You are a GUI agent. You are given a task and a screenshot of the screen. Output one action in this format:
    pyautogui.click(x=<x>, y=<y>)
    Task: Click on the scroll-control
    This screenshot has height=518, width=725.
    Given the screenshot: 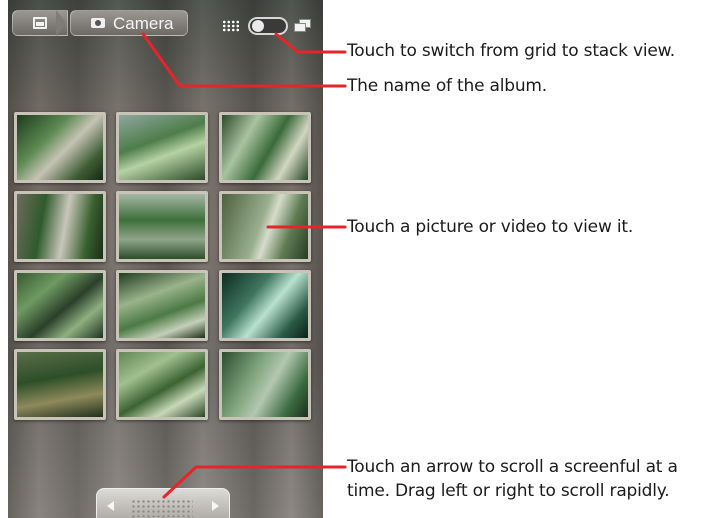 What is the action you would take?
    pyautogui.click(x=163, y=503)
    